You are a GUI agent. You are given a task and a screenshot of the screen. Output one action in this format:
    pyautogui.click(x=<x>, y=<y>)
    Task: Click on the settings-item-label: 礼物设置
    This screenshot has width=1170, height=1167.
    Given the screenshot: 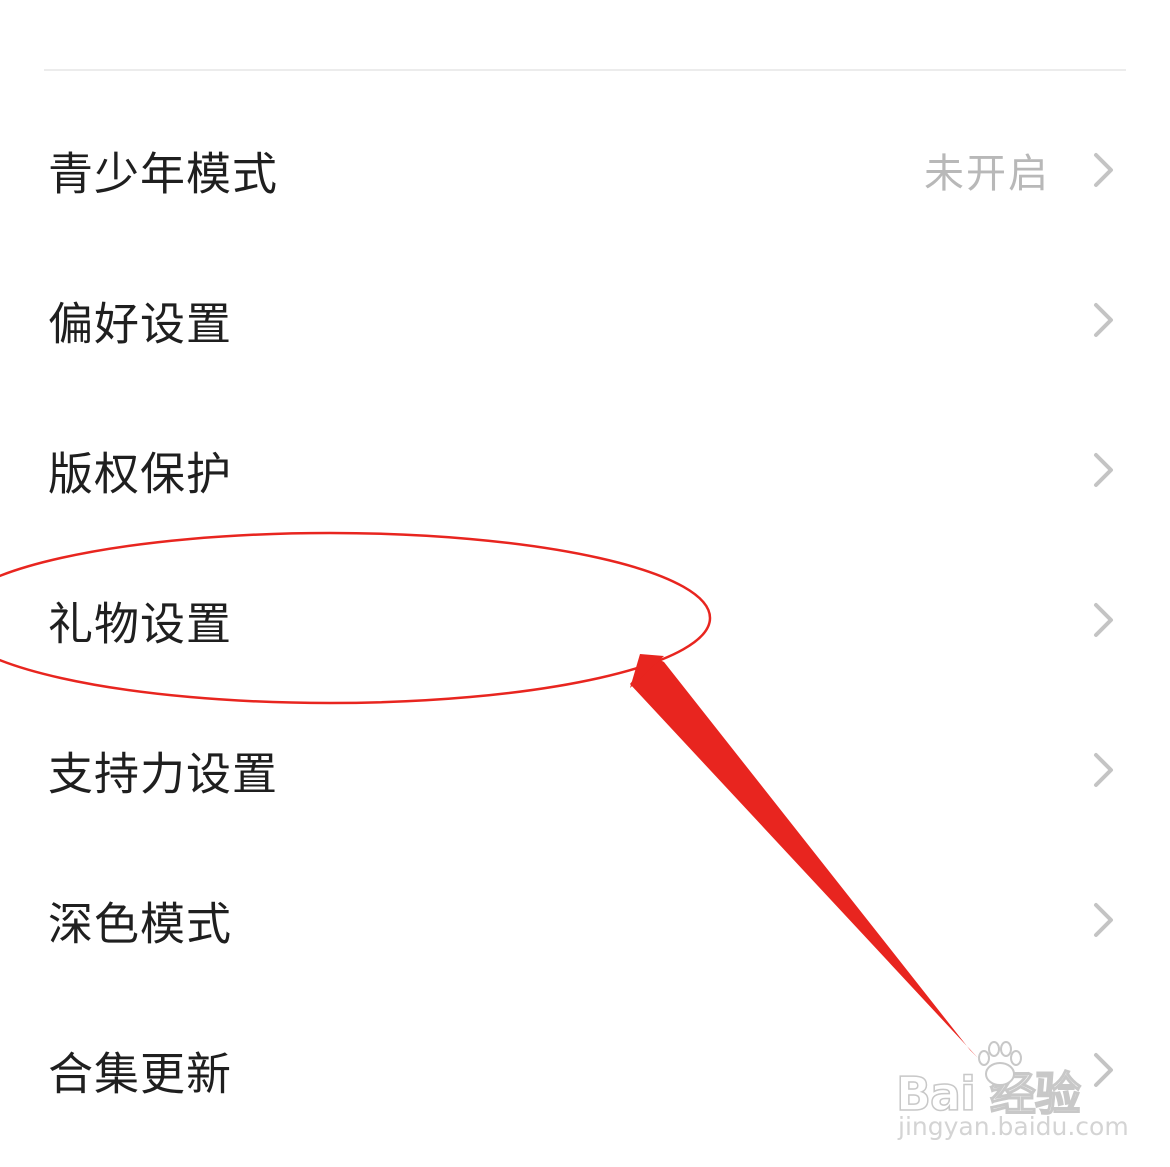 What is the action you would take?
    pyautogui.click(x=140, y=624)
    